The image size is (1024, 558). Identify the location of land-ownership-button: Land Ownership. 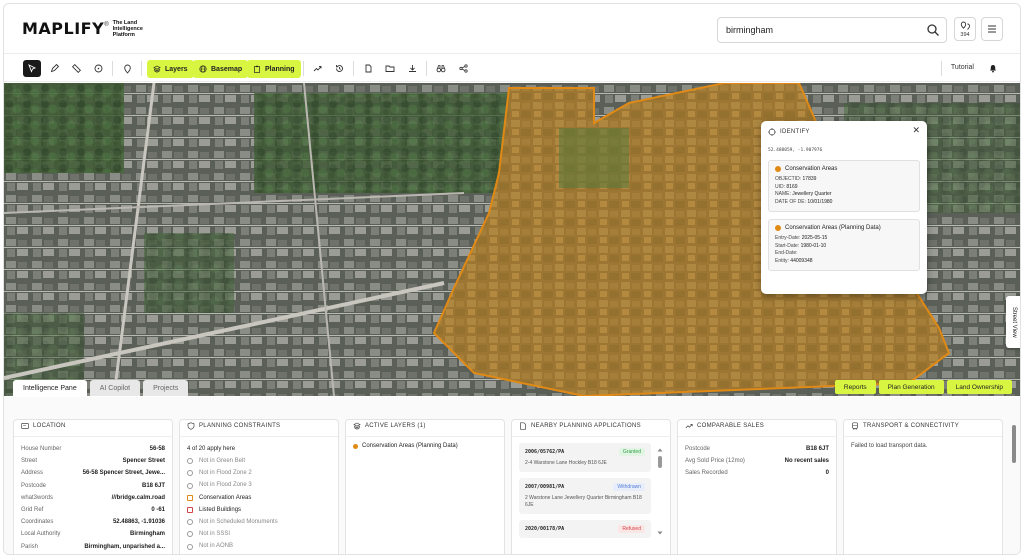
(979, 387).